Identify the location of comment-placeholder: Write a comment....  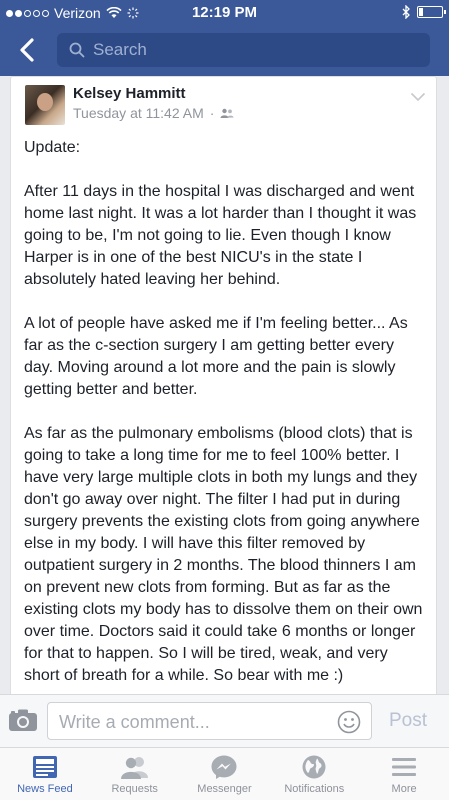
(134, 722).